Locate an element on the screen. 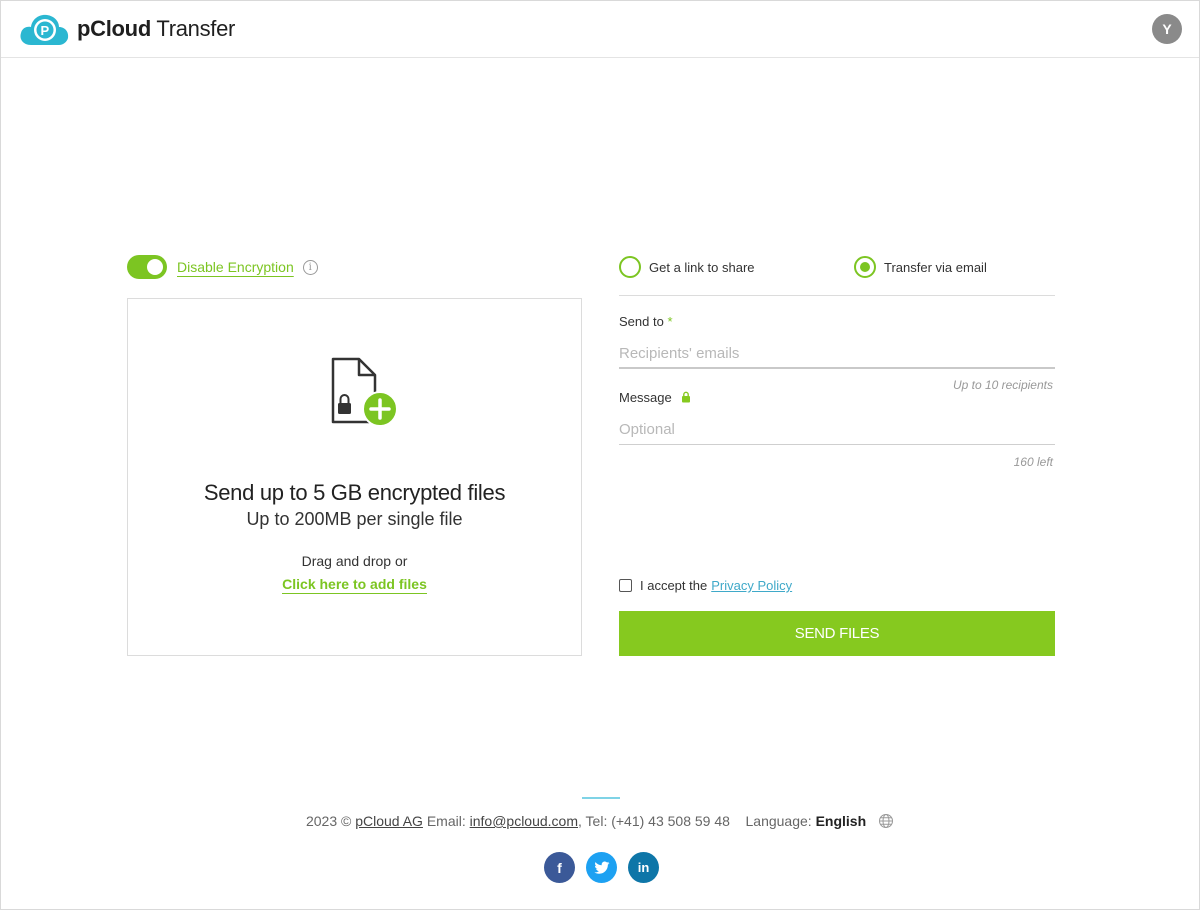  encrypted-file-add-icon is located at coordinates (364, 392).